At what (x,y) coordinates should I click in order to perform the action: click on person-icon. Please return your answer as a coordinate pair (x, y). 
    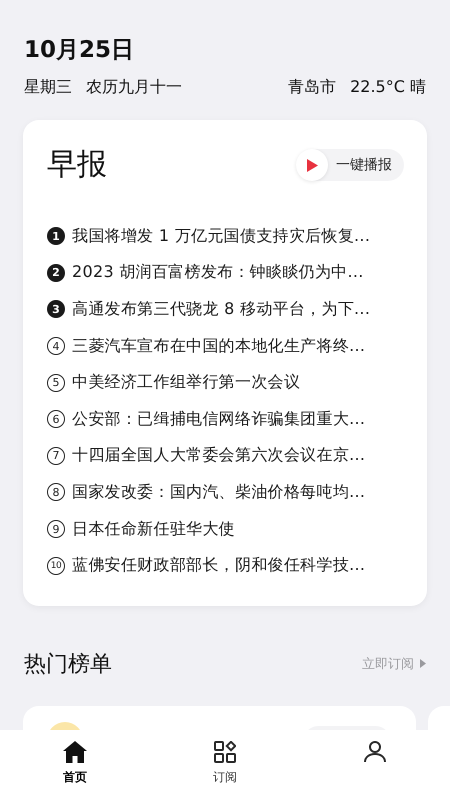
    Looking at the image, I should click on (375, 752).